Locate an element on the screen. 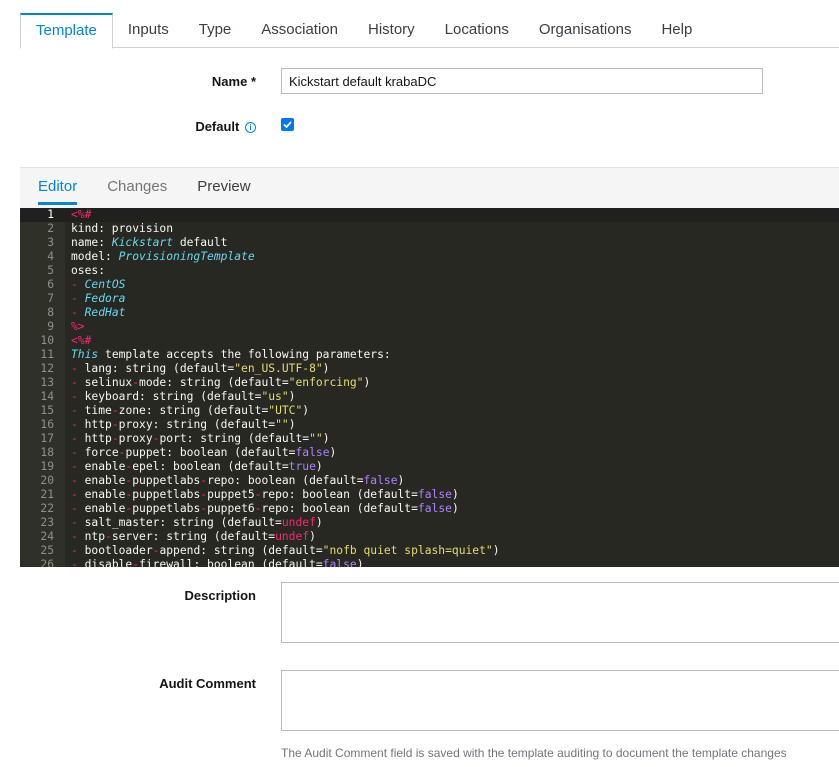 This screenshot has height=767, width=839. code-text: - keyboard: string (default="us") is located at coordinates (183, 397).